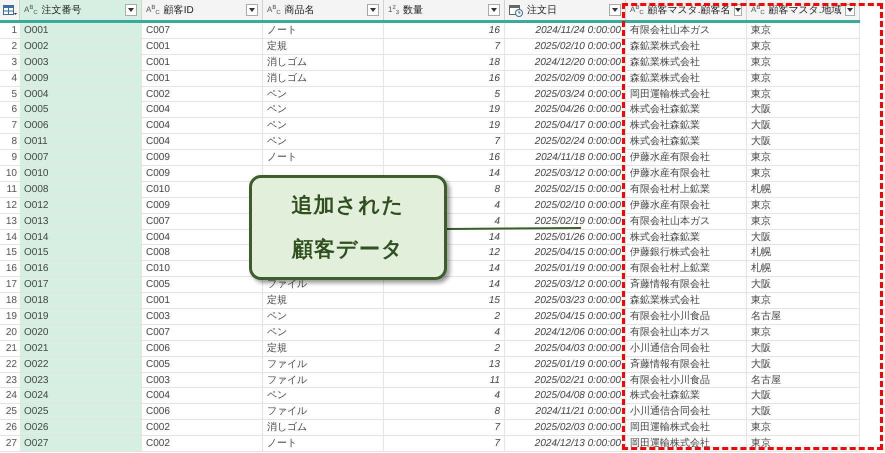  I want to click on table-cell: 名古屋, so click(766, 316).